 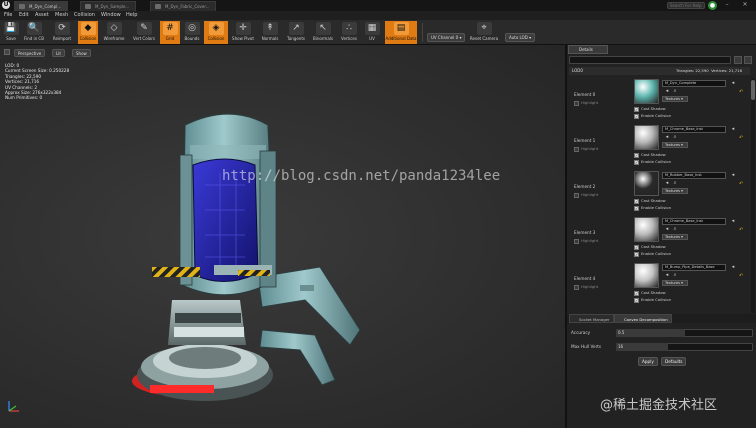 I want to click on toolbar-button-reset-camera: ⌖ Reset Camera, so click(x=484, y=32).